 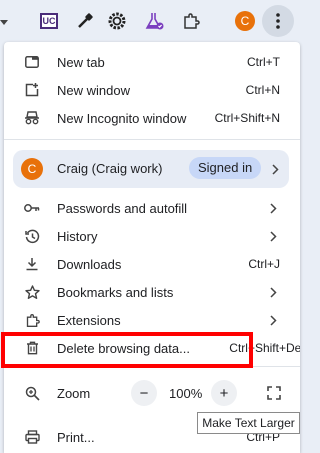 I want to click on eyedropper-extension-icon, so click(x=85, y=21).